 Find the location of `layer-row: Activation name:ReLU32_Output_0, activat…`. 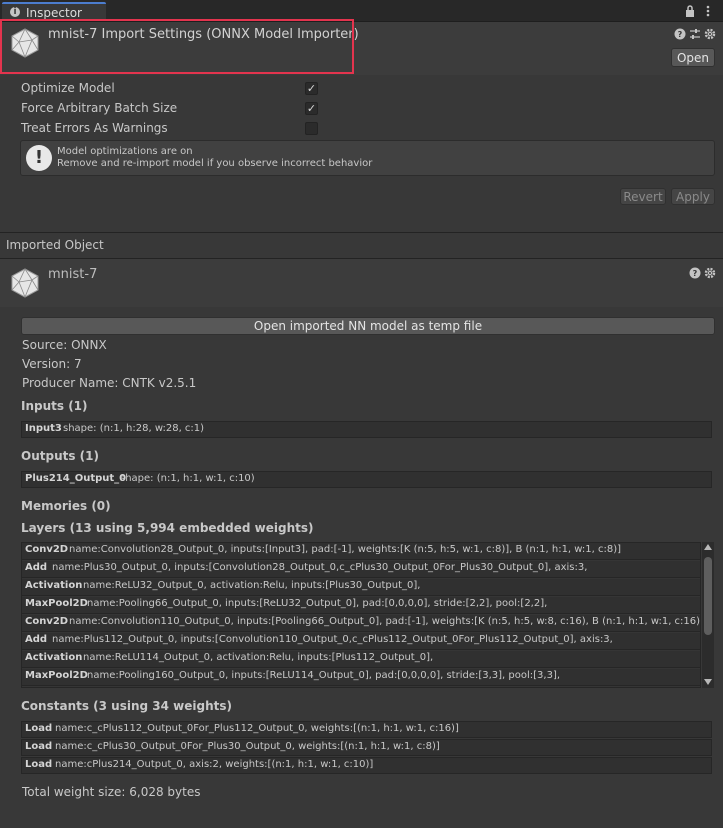

layer-row: Activation name:ReLU32_Output_0, activat… is located at coordinates (361, 587).